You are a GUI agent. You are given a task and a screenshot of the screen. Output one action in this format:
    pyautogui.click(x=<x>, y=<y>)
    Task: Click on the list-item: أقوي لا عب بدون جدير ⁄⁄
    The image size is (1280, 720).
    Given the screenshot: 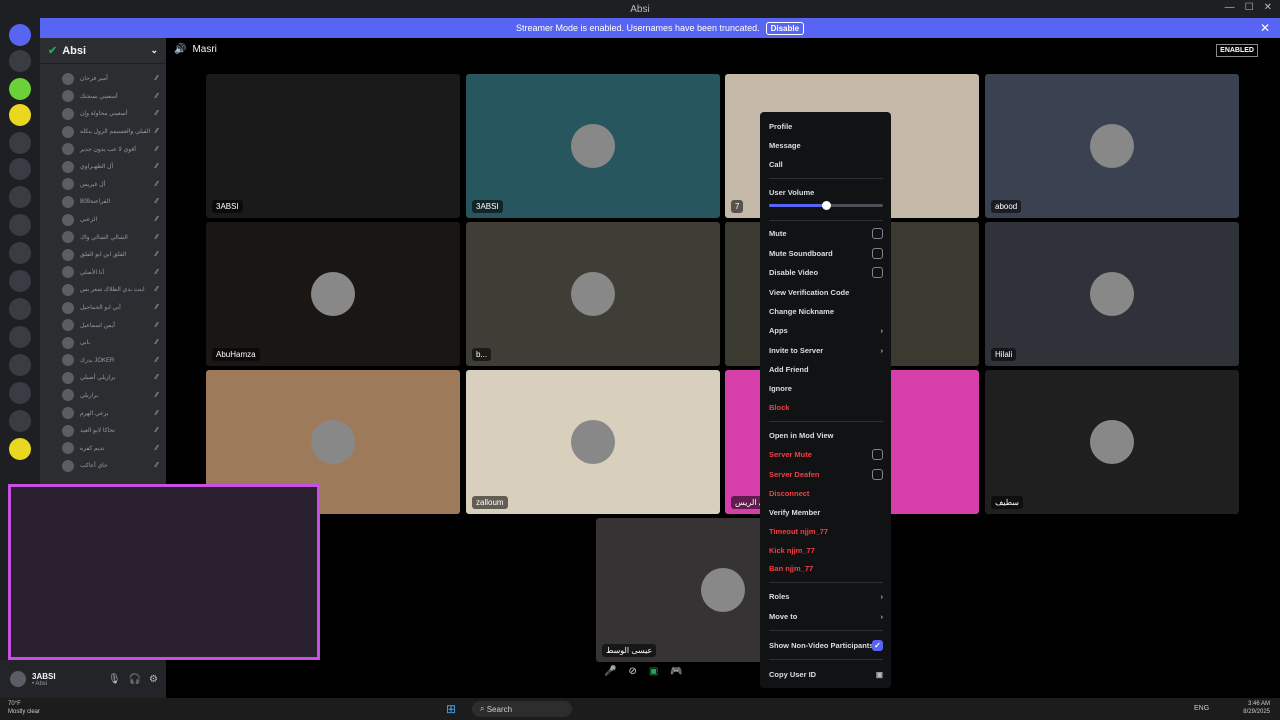 What is the action you would take?
    pyautogui.click(x=103, y=149)
    